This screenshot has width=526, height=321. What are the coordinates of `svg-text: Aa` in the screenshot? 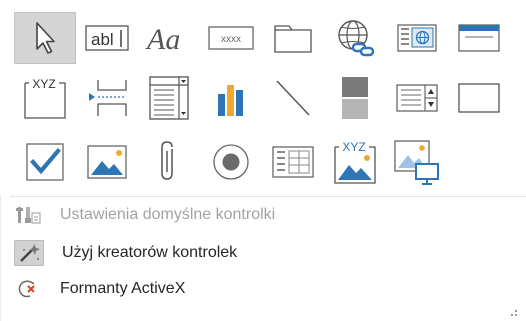 It's located at (162, 39).